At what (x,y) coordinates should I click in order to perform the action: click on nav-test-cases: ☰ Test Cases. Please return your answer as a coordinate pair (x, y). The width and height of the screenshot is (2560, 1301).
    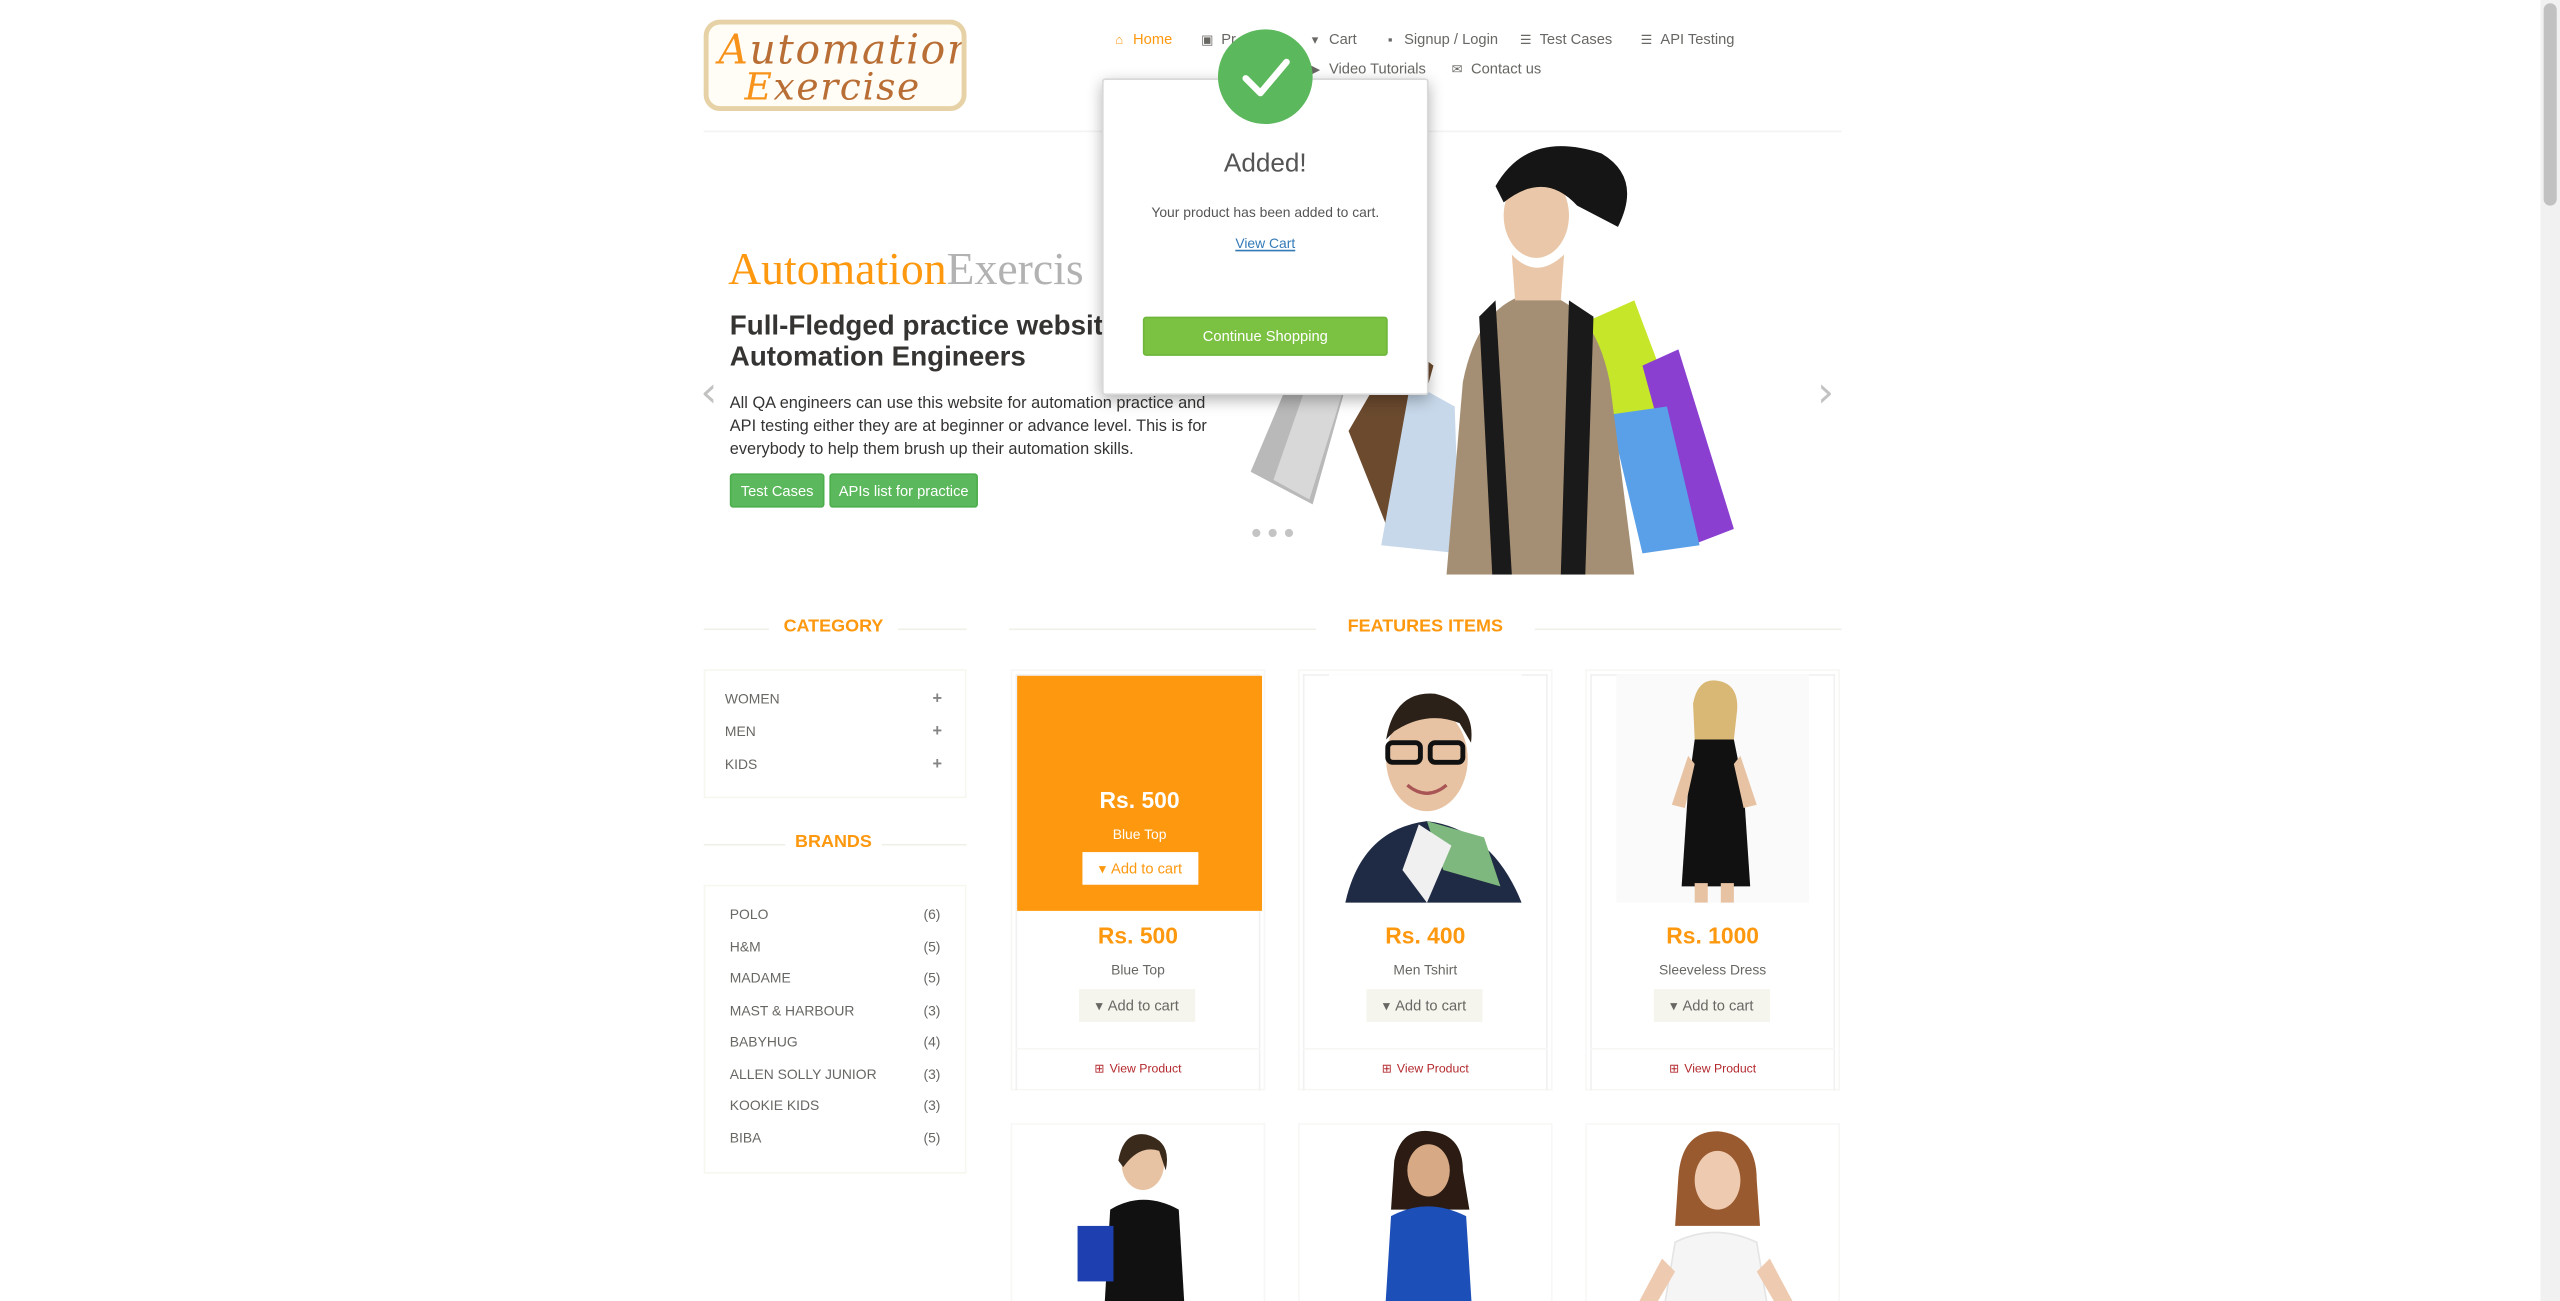
    Looking at the image, I should click on (1565, 39).